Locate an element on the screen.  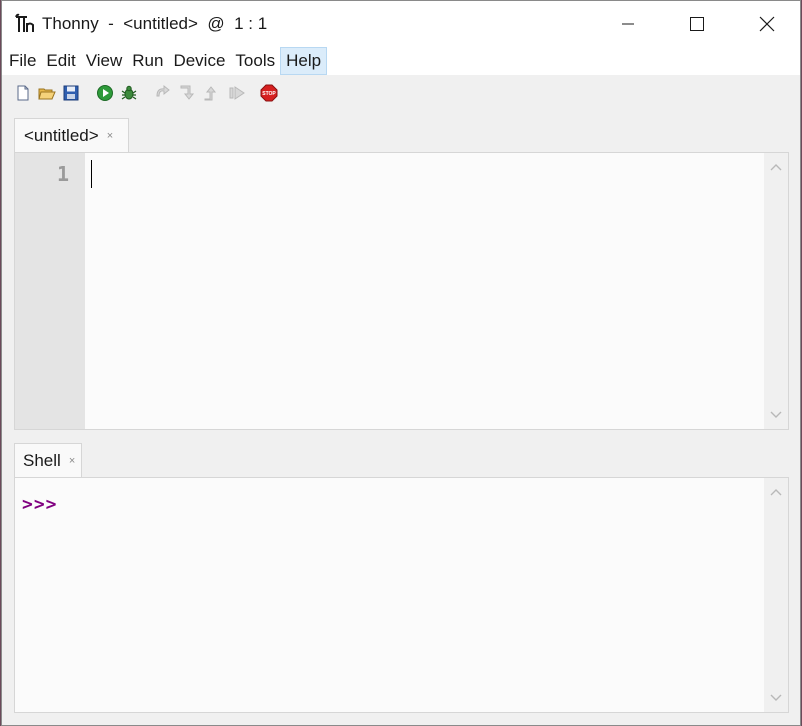
stop-icon: STOP is located at coordinates (269, 93).